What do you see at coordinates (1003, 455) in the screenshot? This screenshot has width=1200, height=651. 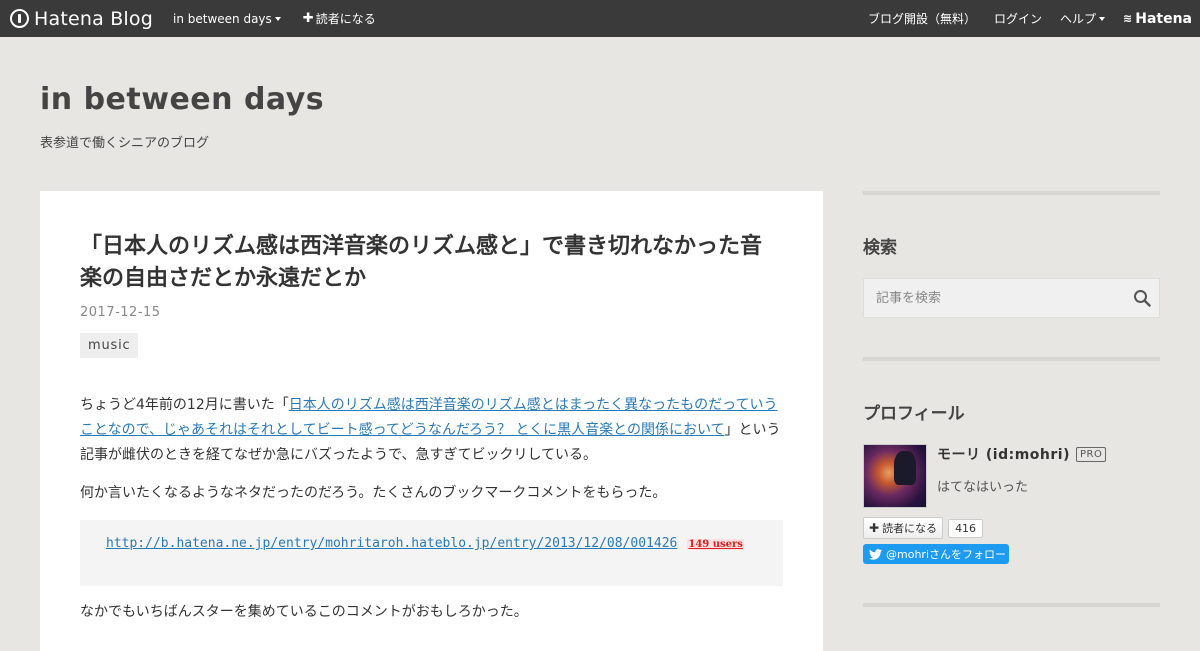 I see `profile-name-text: モーリ (id:mohri)` at bounding box center [1003, 455].